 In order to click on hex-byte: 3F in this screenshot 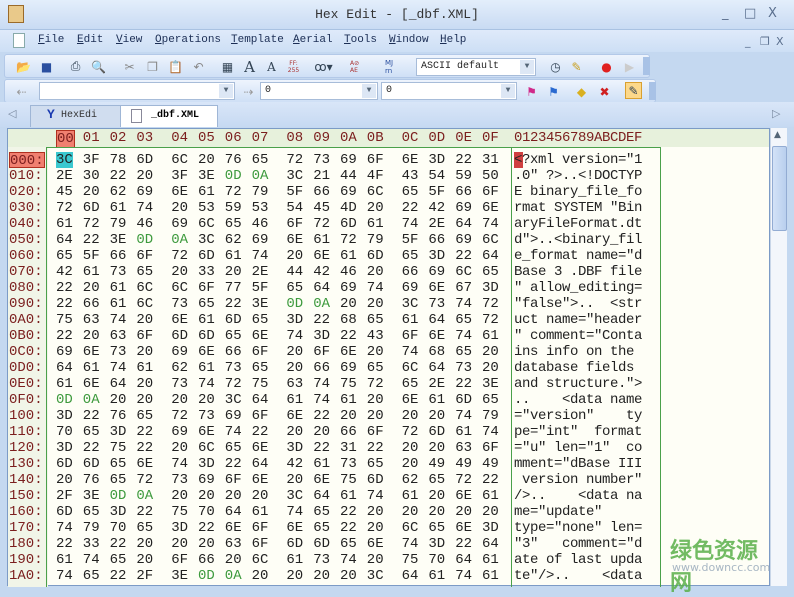, I will do `click(91, 160)`.